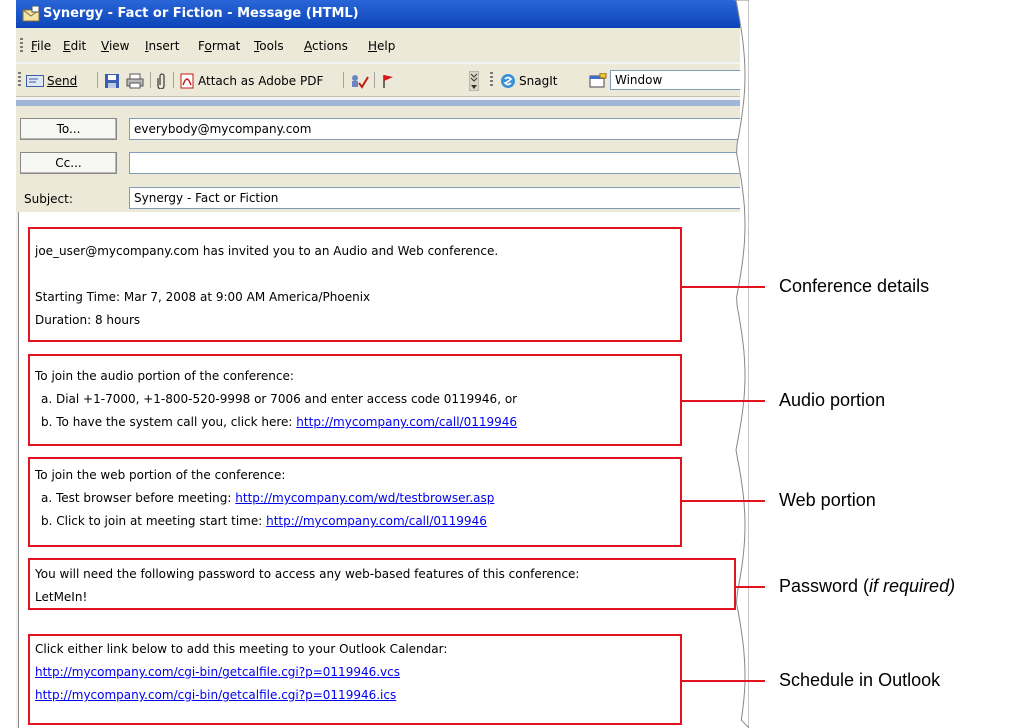 This screenshot has width=1019, height=728. I want to click on menu-edit: Edit, so click(74, 46).